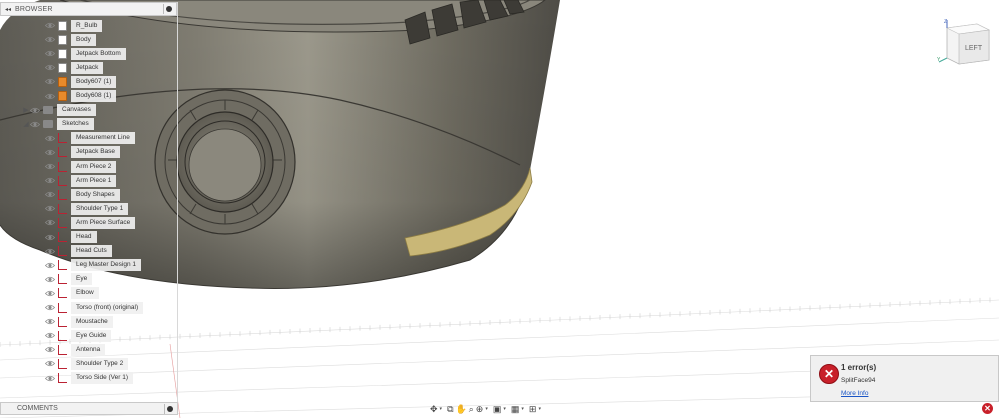 This screenshot has height=418, width=999. Describe the element at coordinates (81, 81) in the screenshot. I see `browser-tree-item: Body607 (1)` at that location.